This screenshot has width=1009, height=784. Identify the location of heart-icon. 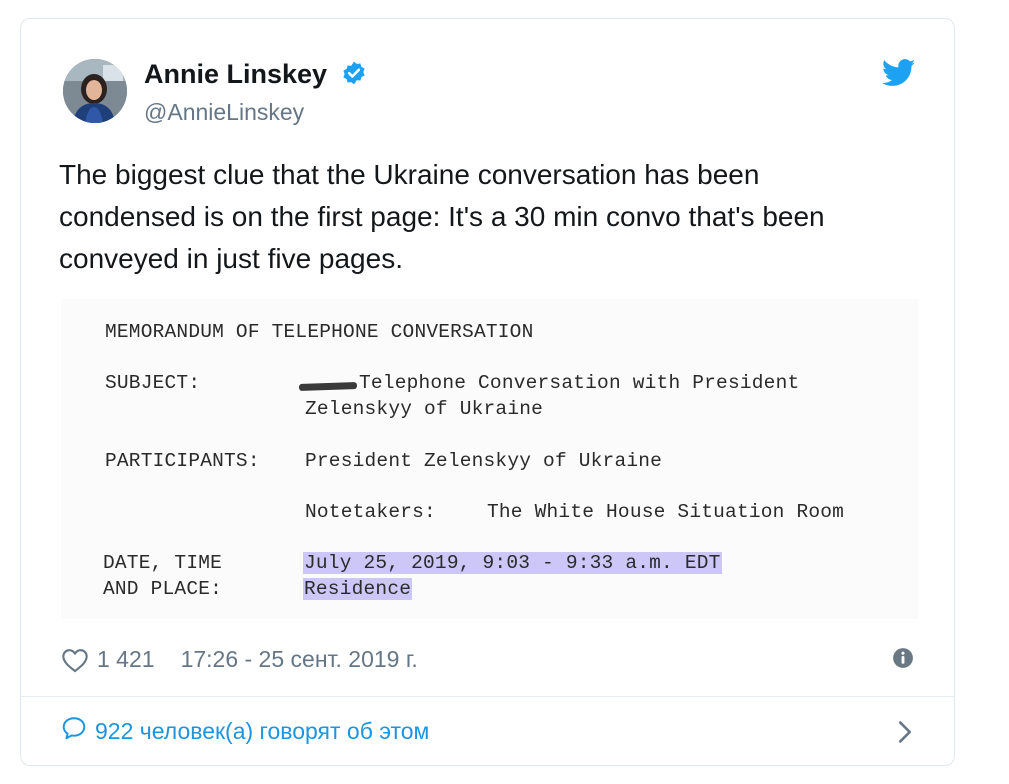
(75, 660).